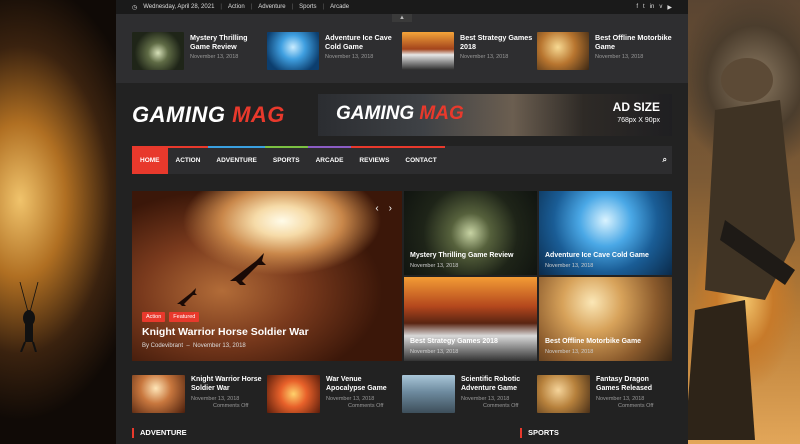  Describe the element at coordinates (644, 7) in the screenshot. I see `twitter-icon: t` at that location.